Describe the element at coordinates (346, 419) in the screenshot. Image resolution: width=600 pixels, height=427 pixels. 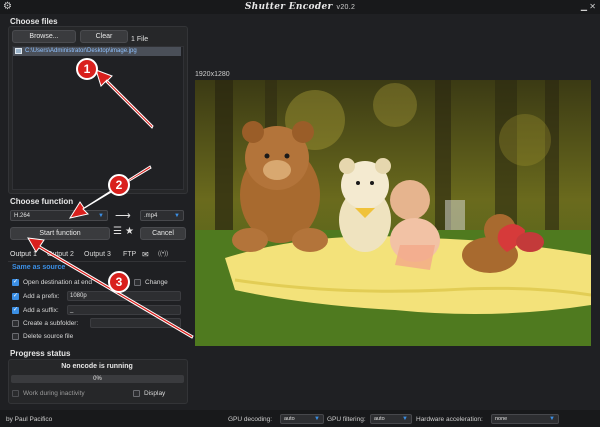
I see `gpu-filtering-label: GPU filtering:` at that location.